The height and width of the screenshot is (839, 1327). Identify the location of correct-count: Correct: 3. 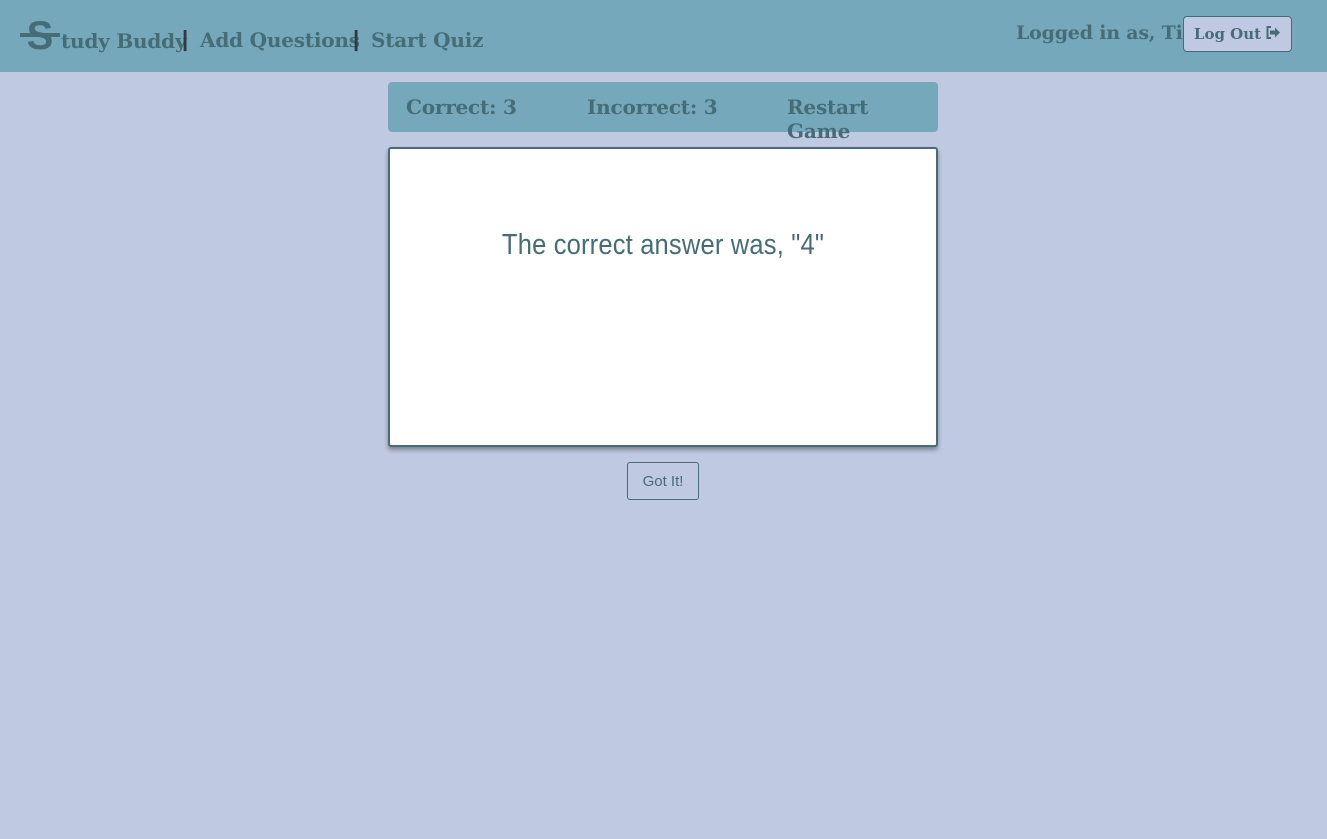
(461, 107).